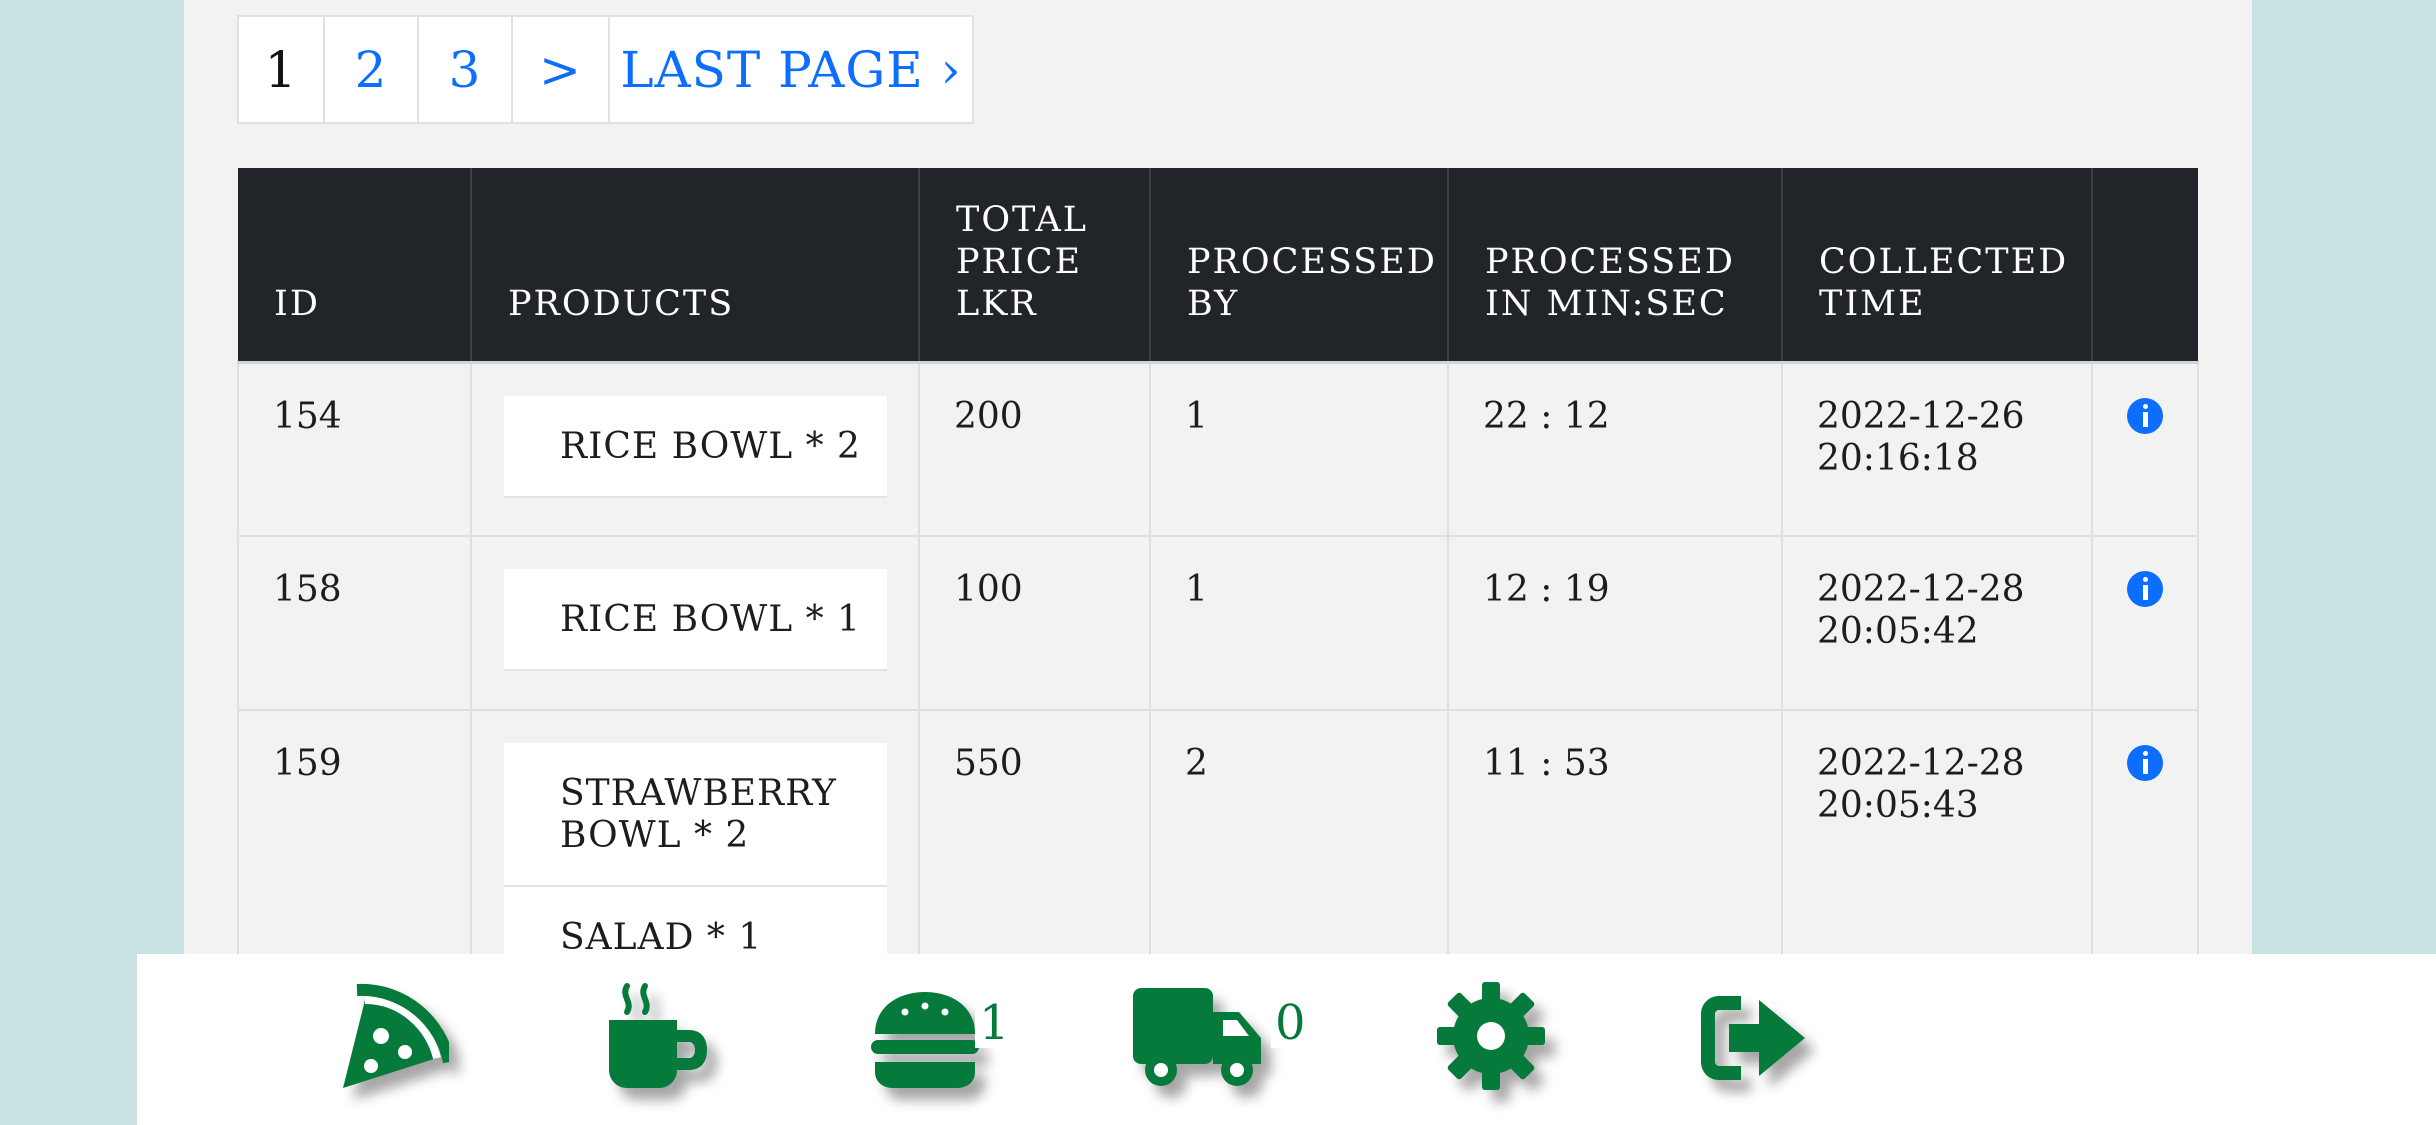 This screenshot has width=2436, height=1125. I want to click on bottom-nav-bar: 1 0, so click(1286, 1039).